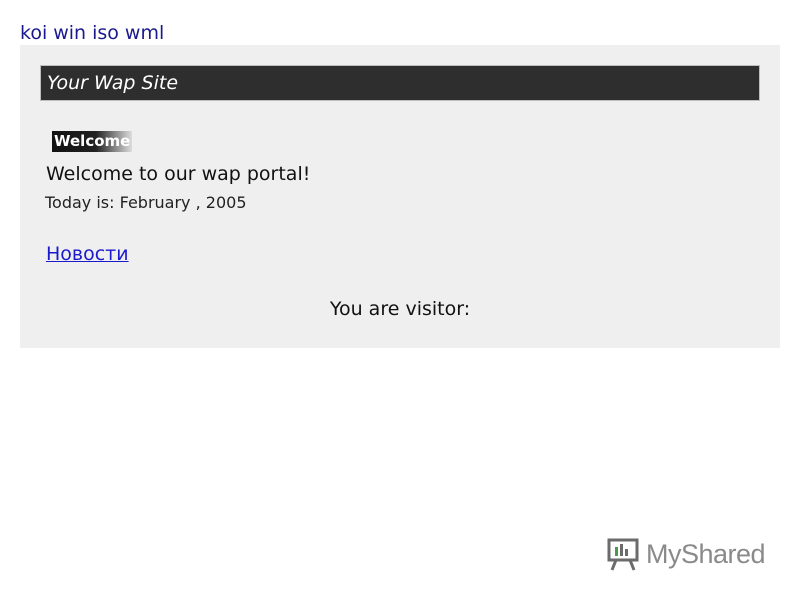 The image size is (800, 600). I want to click on greeting-text: Welcome to our wap portal!, so click(178, 174).